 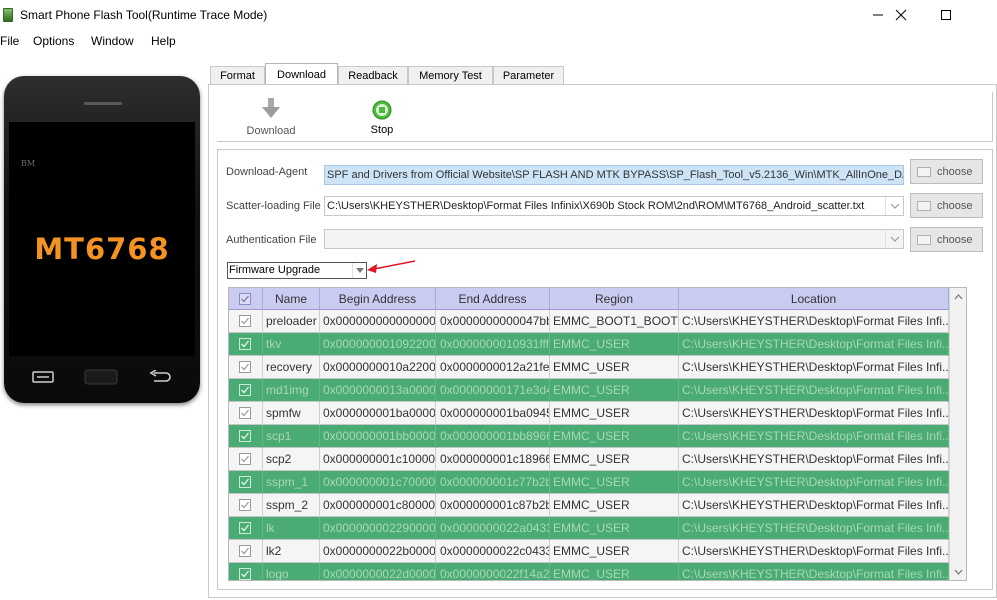 What do you see at coordinates (378, 321) in the screenshot?
I see `cell-begin-address: 0x0000000000000000` at bounding box center [378, 321].